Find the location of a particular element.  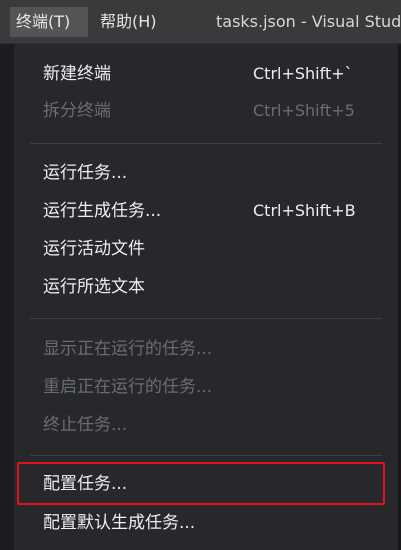

menu-help: 帮助(H) is located at coordinates (134, 22).